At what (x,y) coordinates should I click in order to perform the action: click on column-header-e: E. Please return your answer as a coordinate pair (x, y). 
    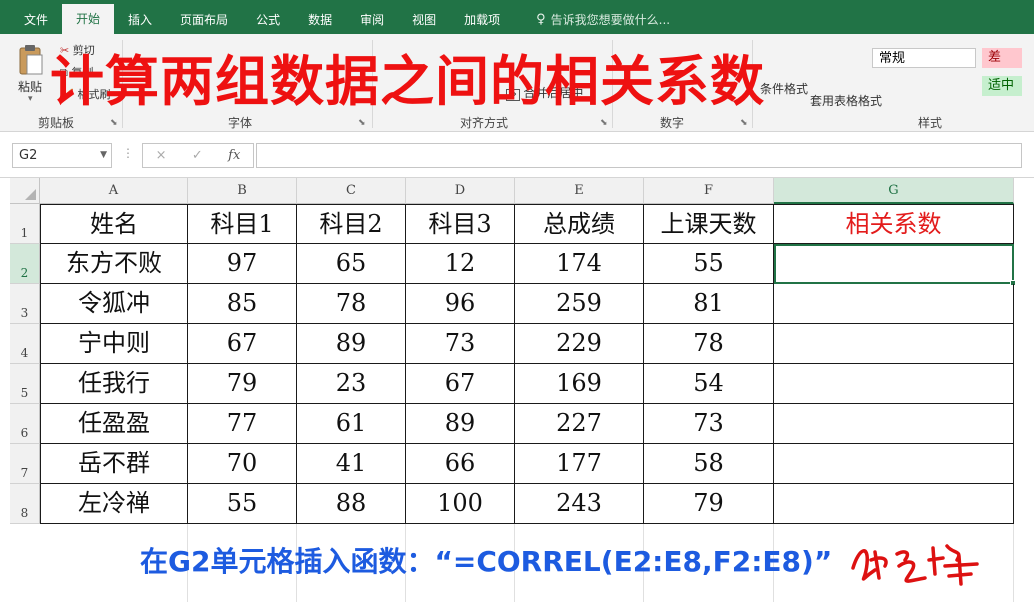
    Looking at the image, I should click on (579, 191).